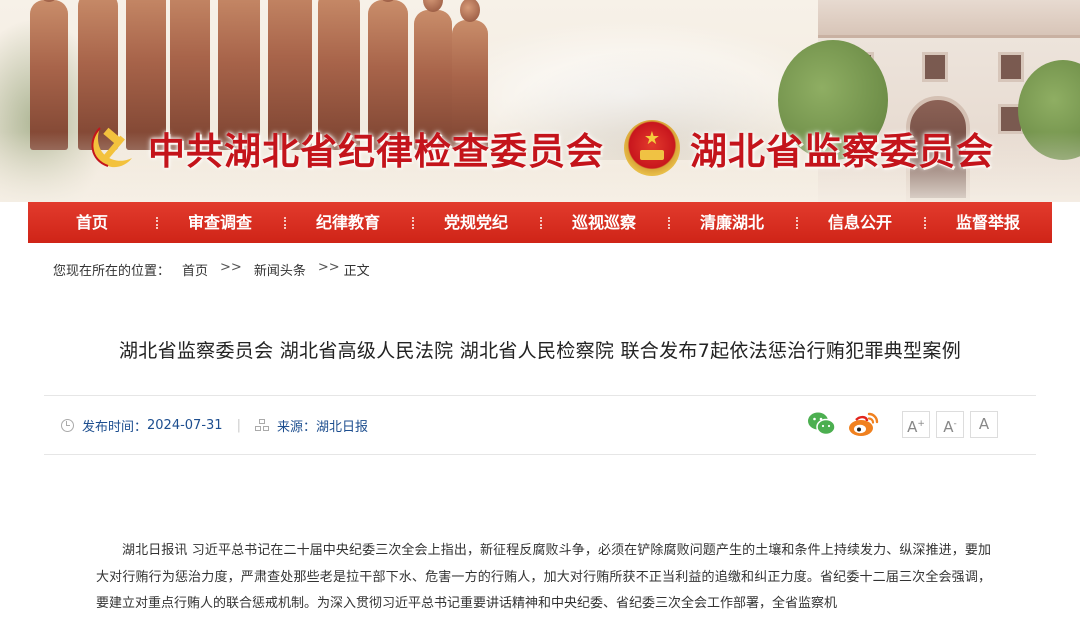  Describe the element at coordinates (916, 424) in the screenshot. I see `font-increase-button: A+` at that location.